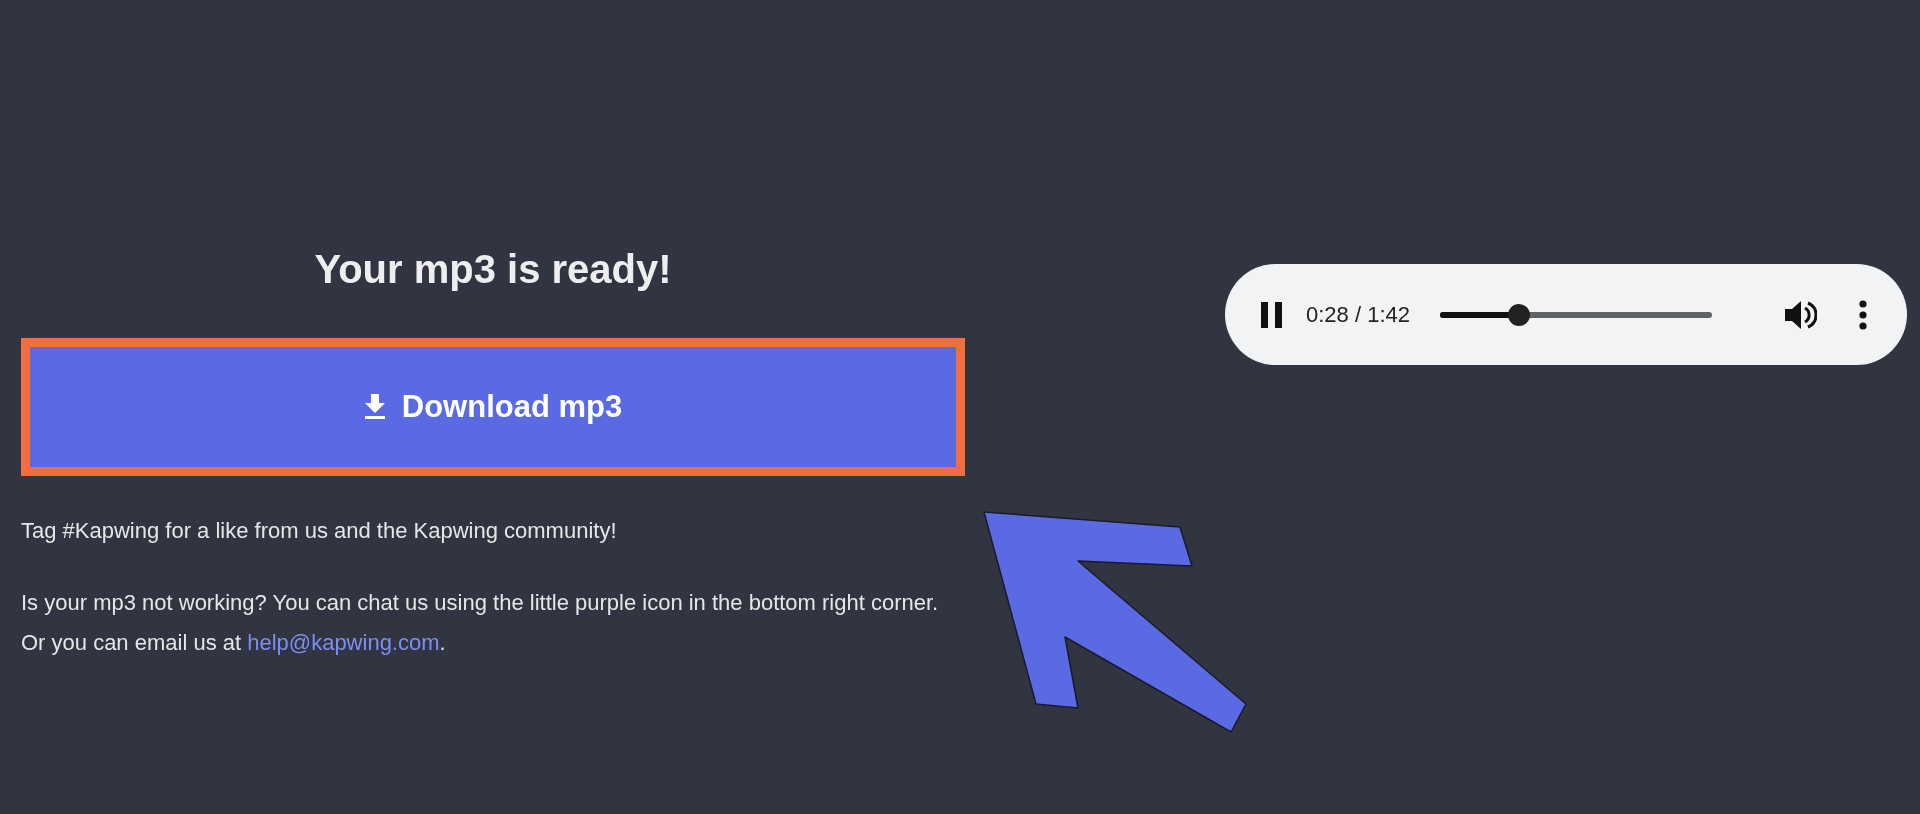 The height and width of the screenshot is (814, 1920). I want to click on tag-note: Tag #Kapwing for a like from us and the Kapwing community!, so click(319, 531).